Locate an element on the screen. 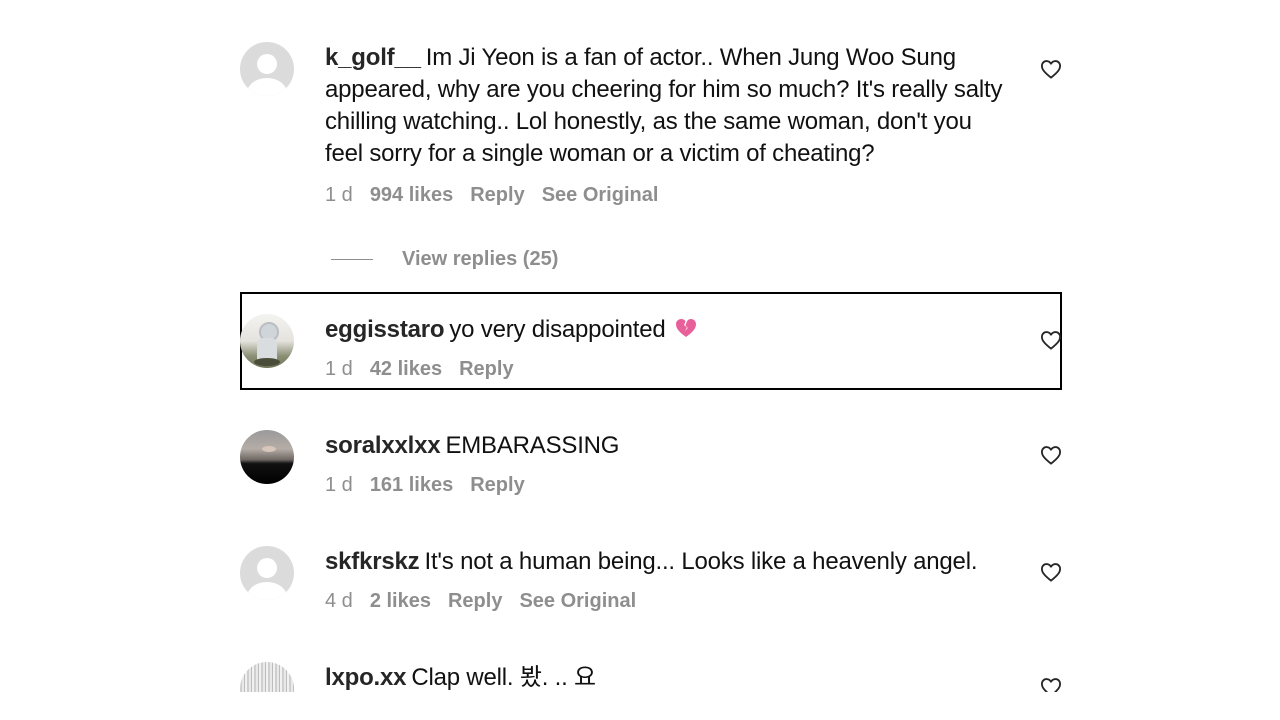  likes-count: 161 likes is located at coordinates (411, 485).